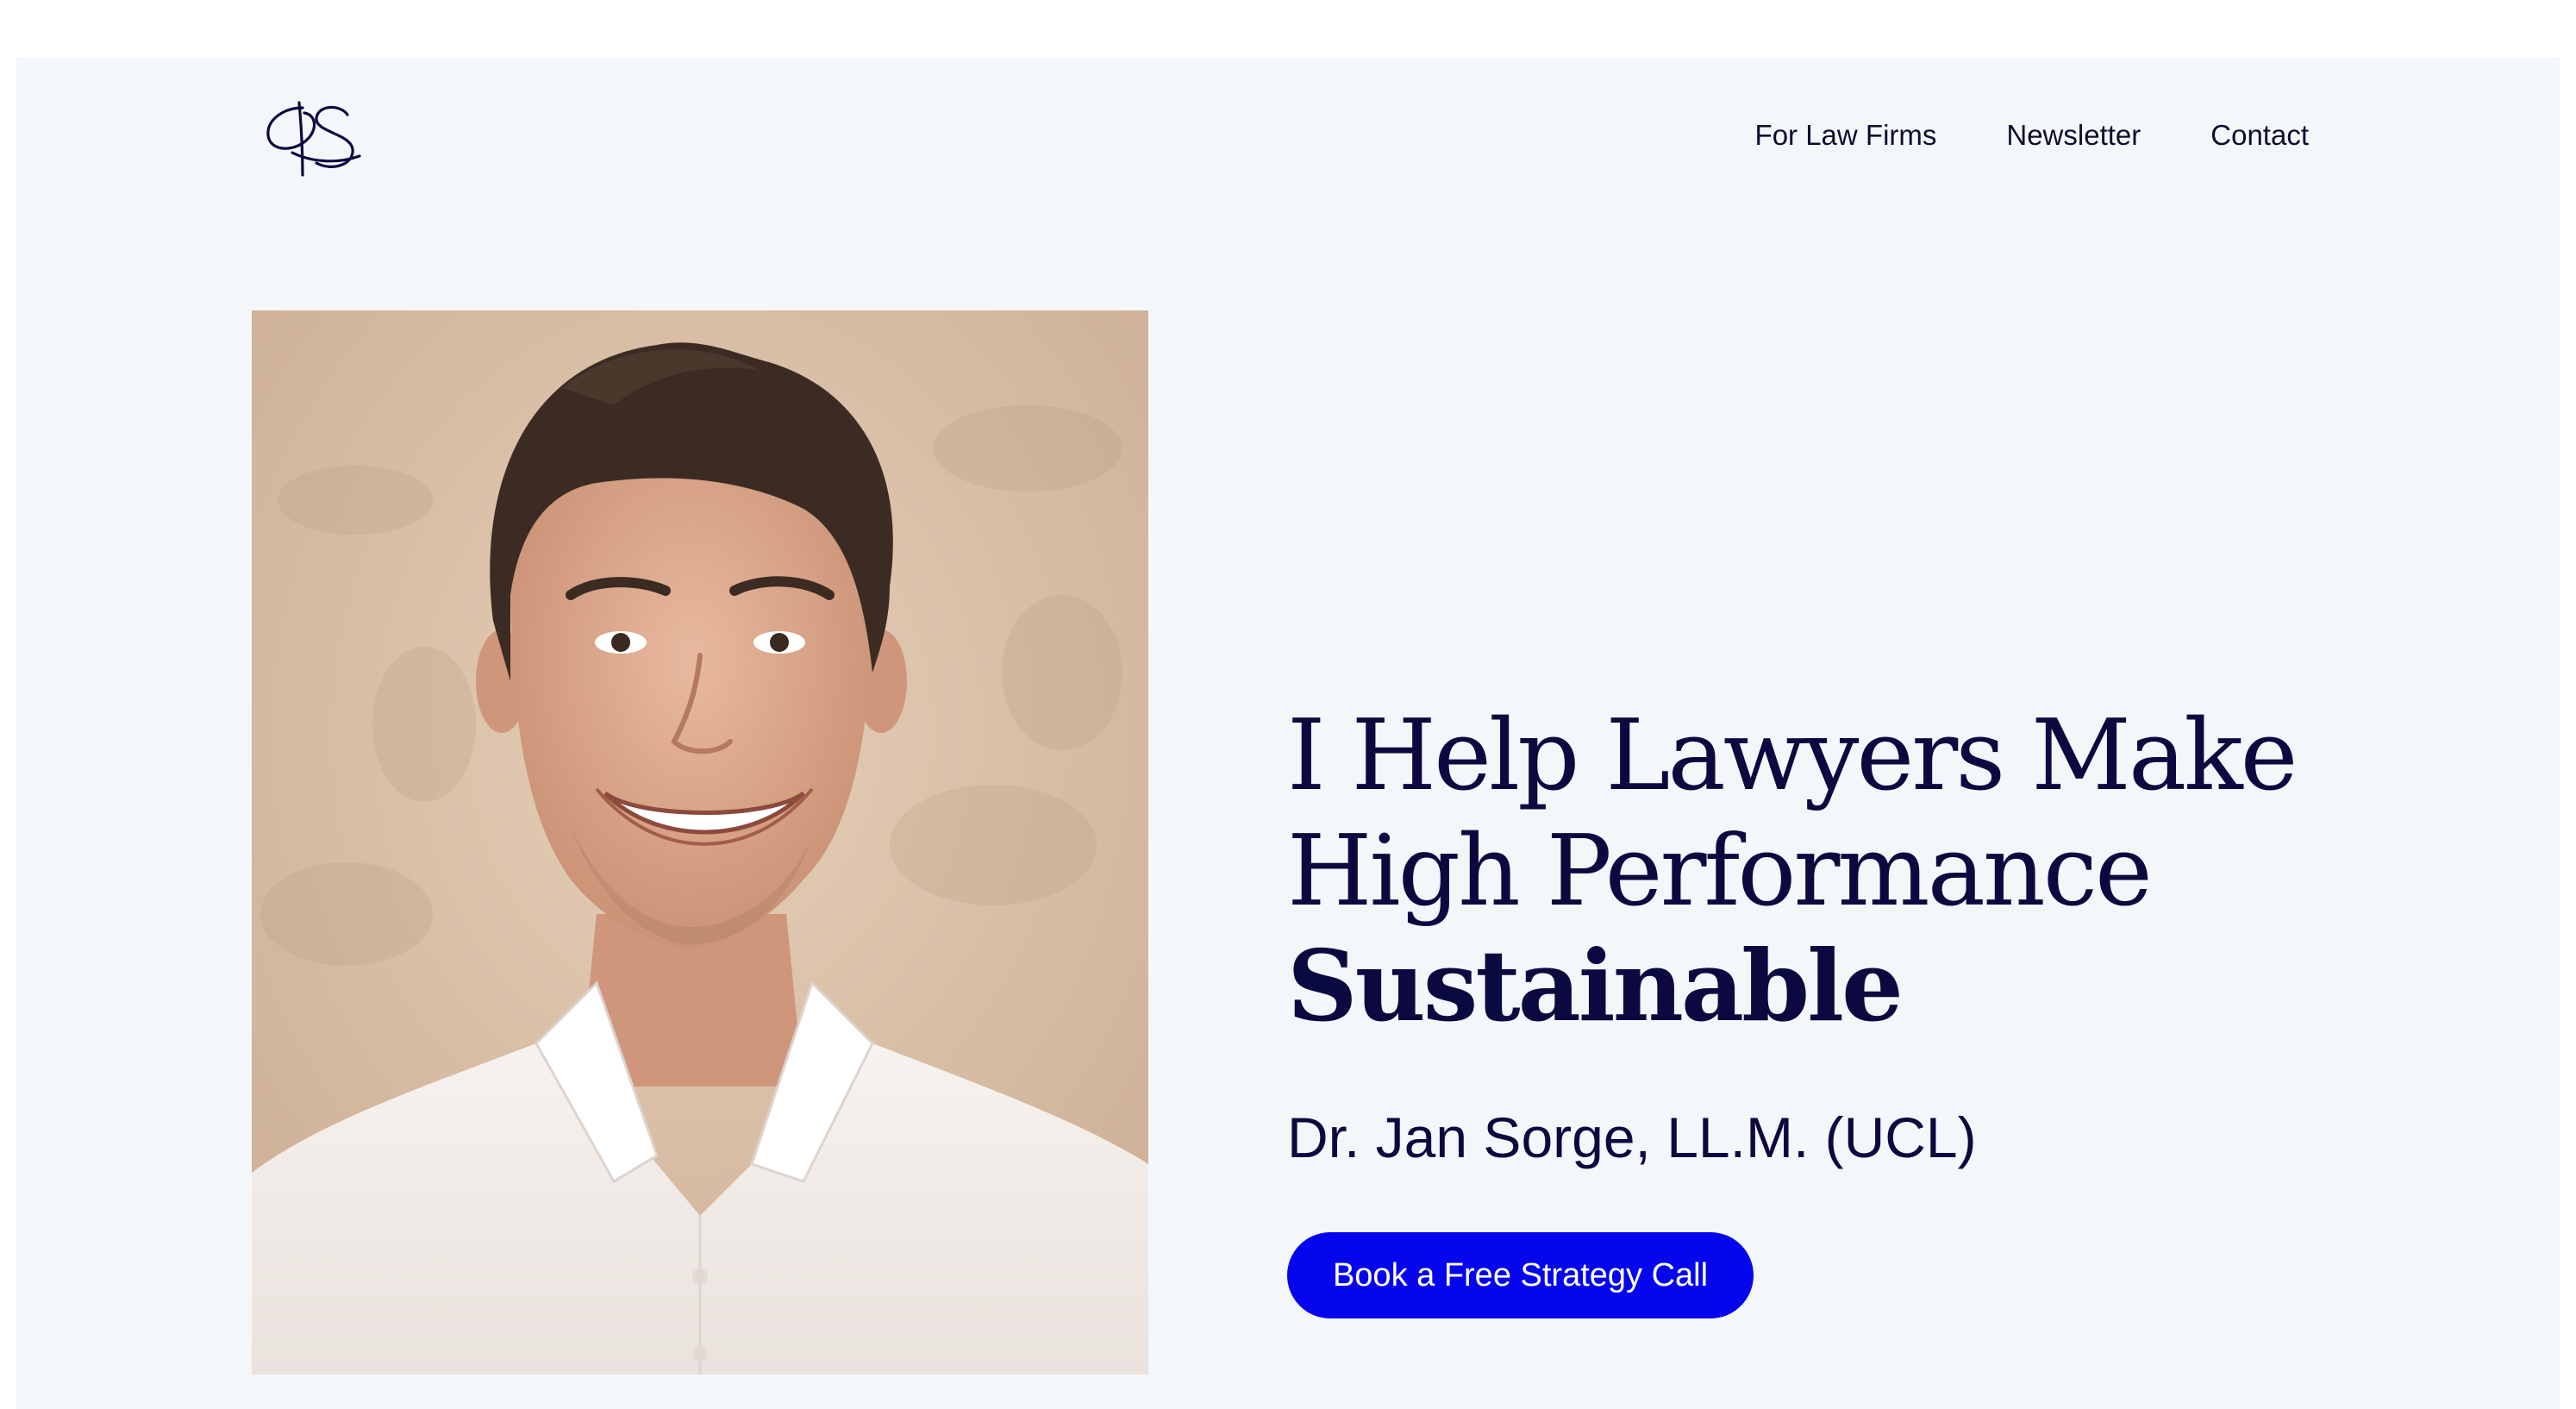 The width and height of the screenshot is (2576, 1409). What do you see at coordinates (1632, 1137) in the screenshot?
I see `hero-subtitle-name: Dr. Jan Sorge, LL.M. (UCL)` at bounding box center [1632, 1137].